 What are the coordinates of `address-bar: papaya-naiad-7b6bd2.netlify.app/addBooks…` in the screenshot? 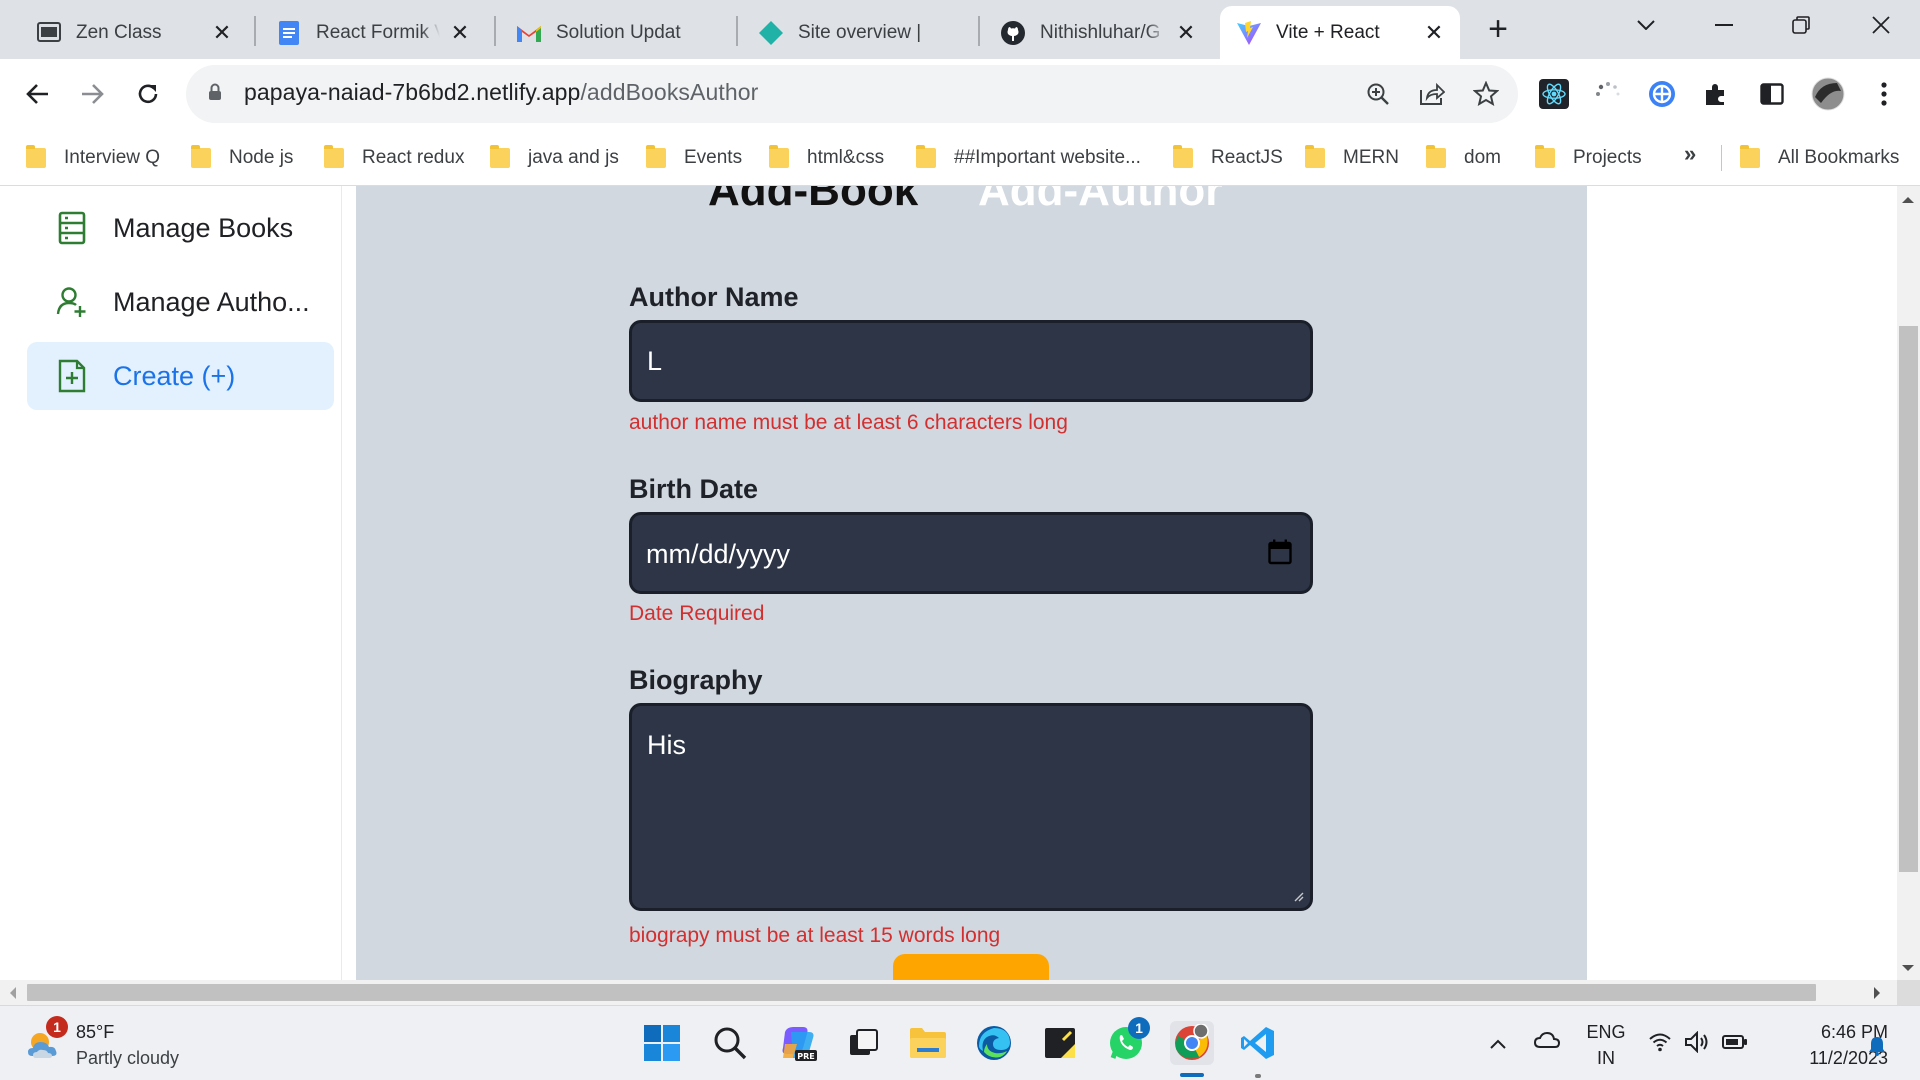 It's located at (852, 94).